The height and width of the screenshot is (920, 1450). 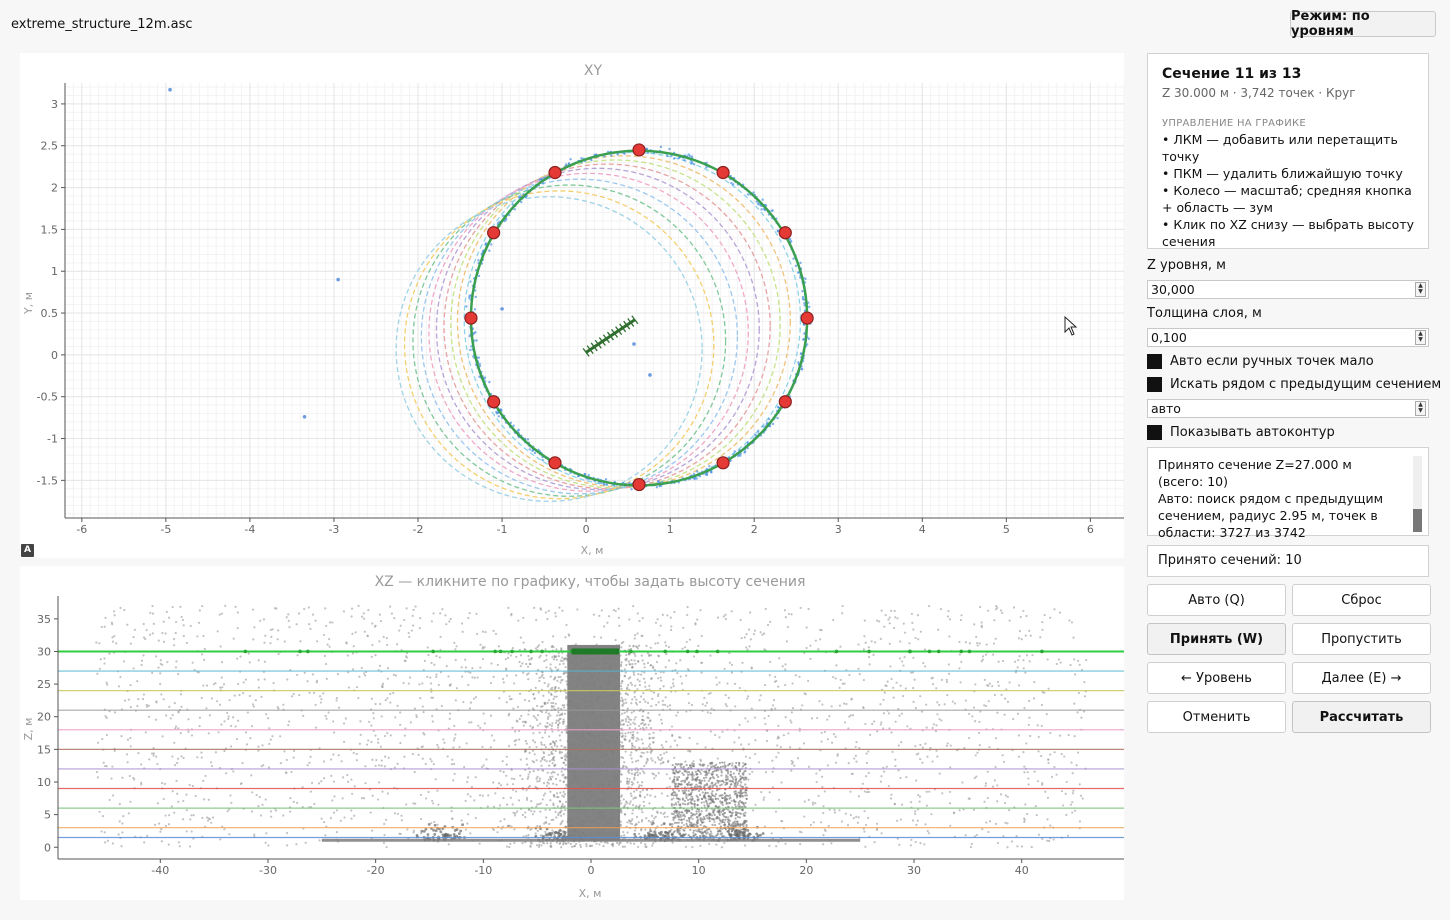 What do you see at coordinates (27, 550) in the screenshot?
I see `autoscale-a-icon: A` at bounding box center [27, 550].